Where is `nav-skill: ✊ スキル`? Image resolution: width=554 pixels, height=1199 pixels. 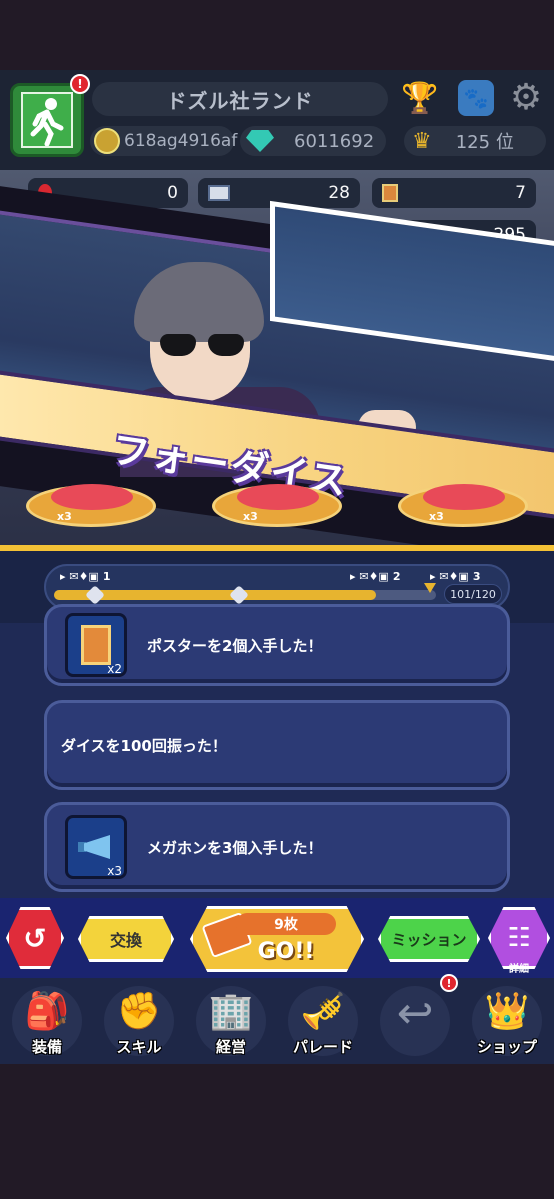 nav-skill: ✊ スキル is located at coordinates (139, 1022).